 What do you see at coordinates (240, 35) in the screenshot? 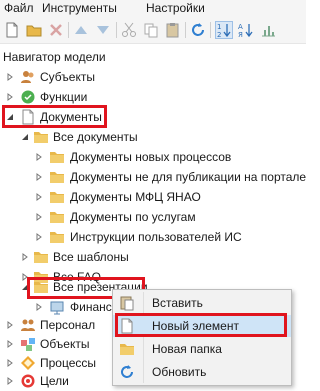
I see `svg-text: Я` at bounding box center [240, 35].